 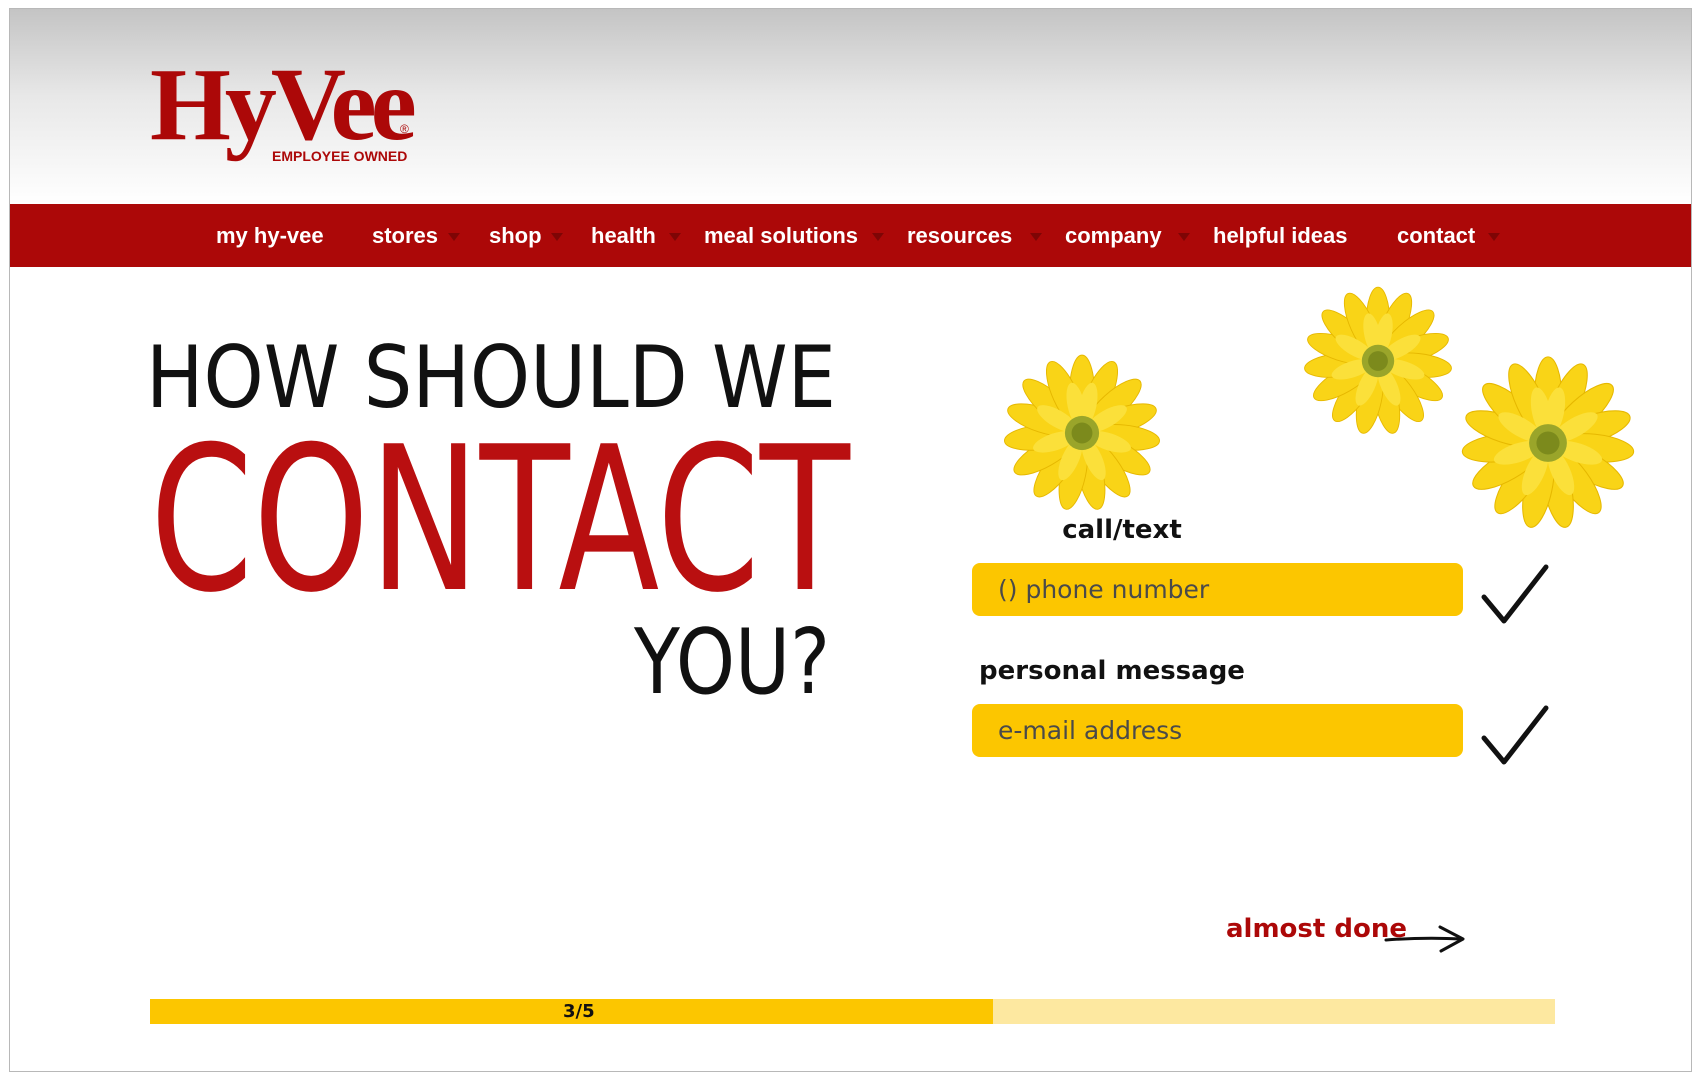 What do you see at coordinates (1113, 235) in the screenshot?
I see `nav-item-company: company` at bounding box center [1113, 235].